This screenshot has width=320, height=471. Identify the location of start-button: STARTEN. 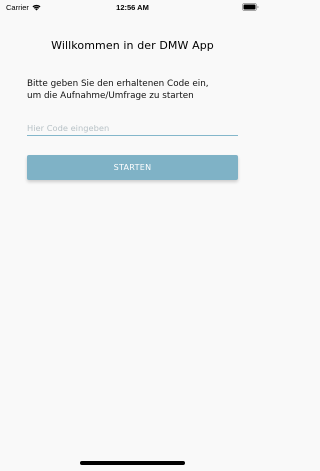
(132, 167).